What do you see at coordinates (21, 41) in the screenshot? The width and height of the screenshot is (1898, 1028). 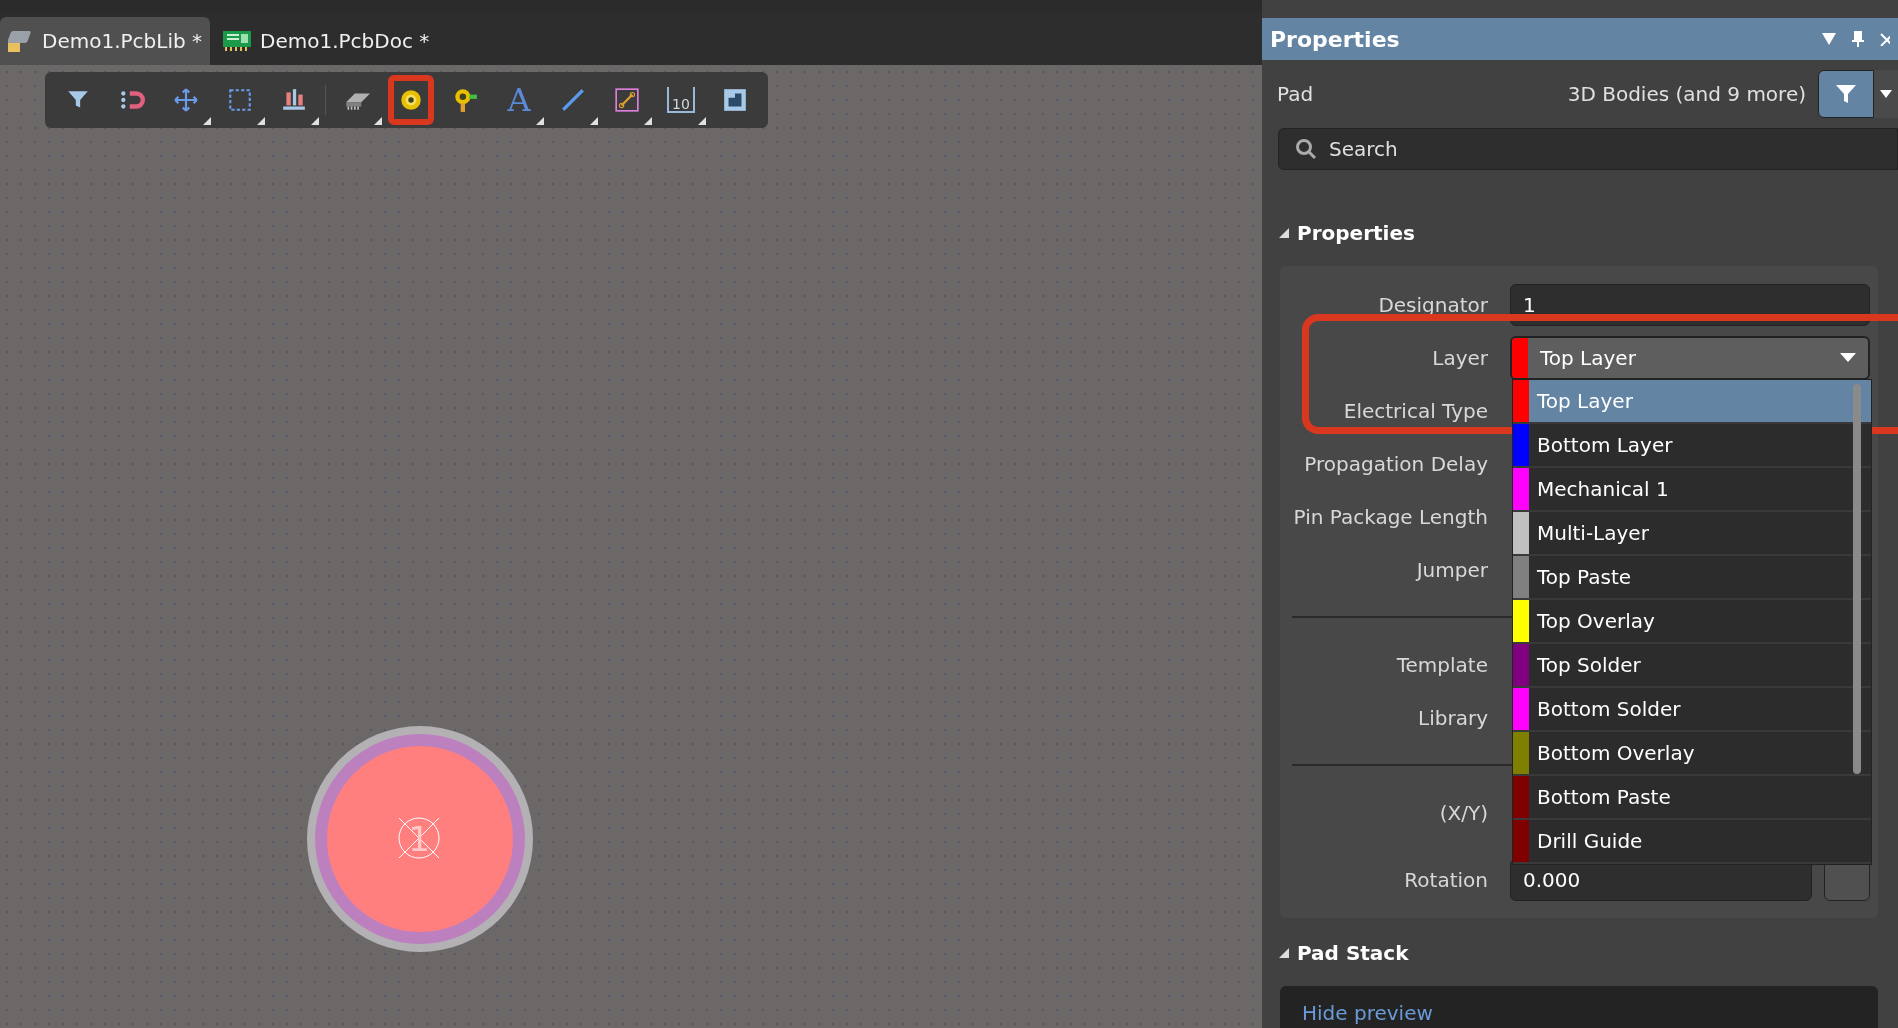 I see `library-icon` at bounding box center [21, 41].